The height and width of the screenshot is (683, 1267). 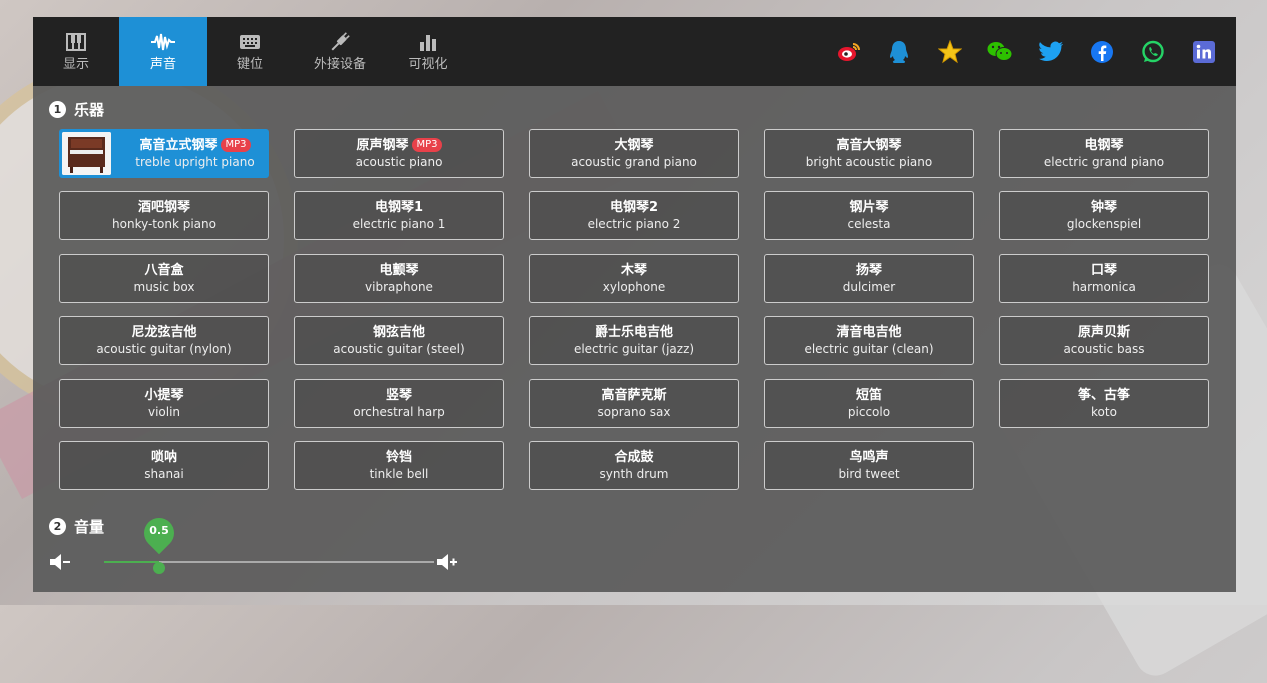 I want to click on wechat-icon, so click(x=1000, y=52).